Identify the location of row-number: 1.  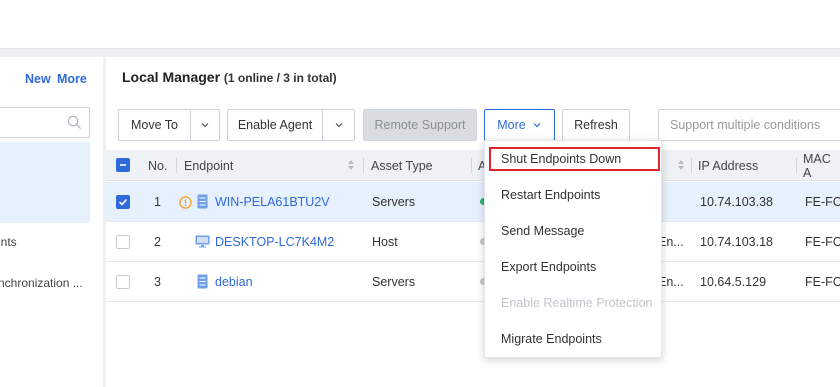
(157, 202).